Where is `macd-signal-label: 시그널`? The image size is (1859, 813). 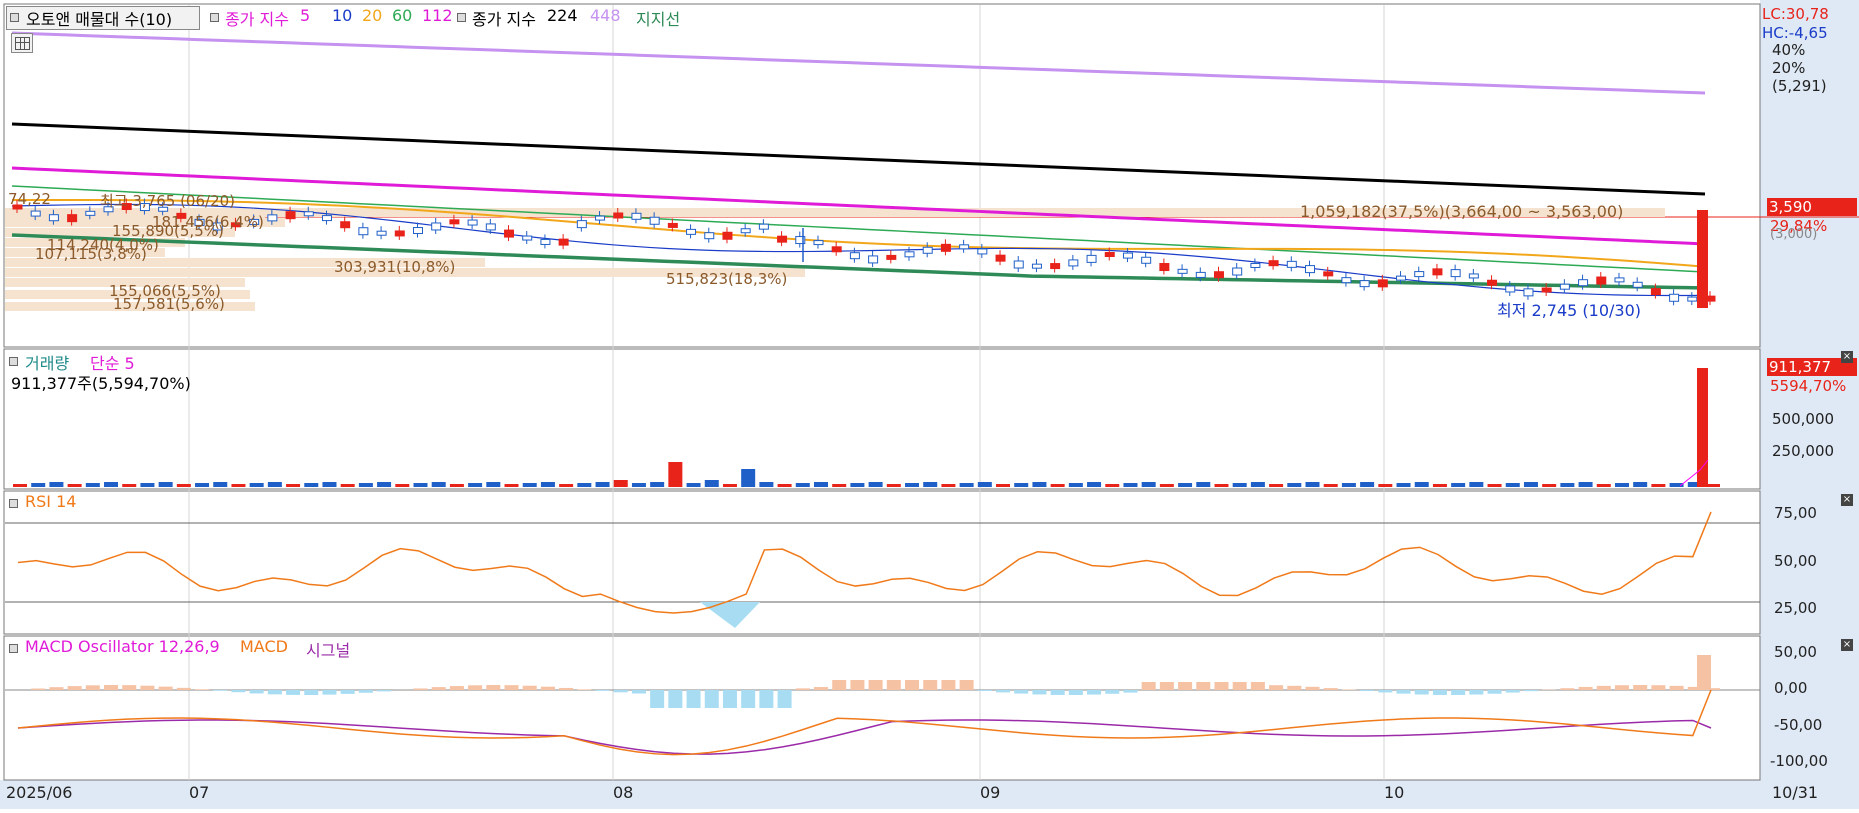
macd-signal-label: 시그널 is located at coordinates (328, 649).